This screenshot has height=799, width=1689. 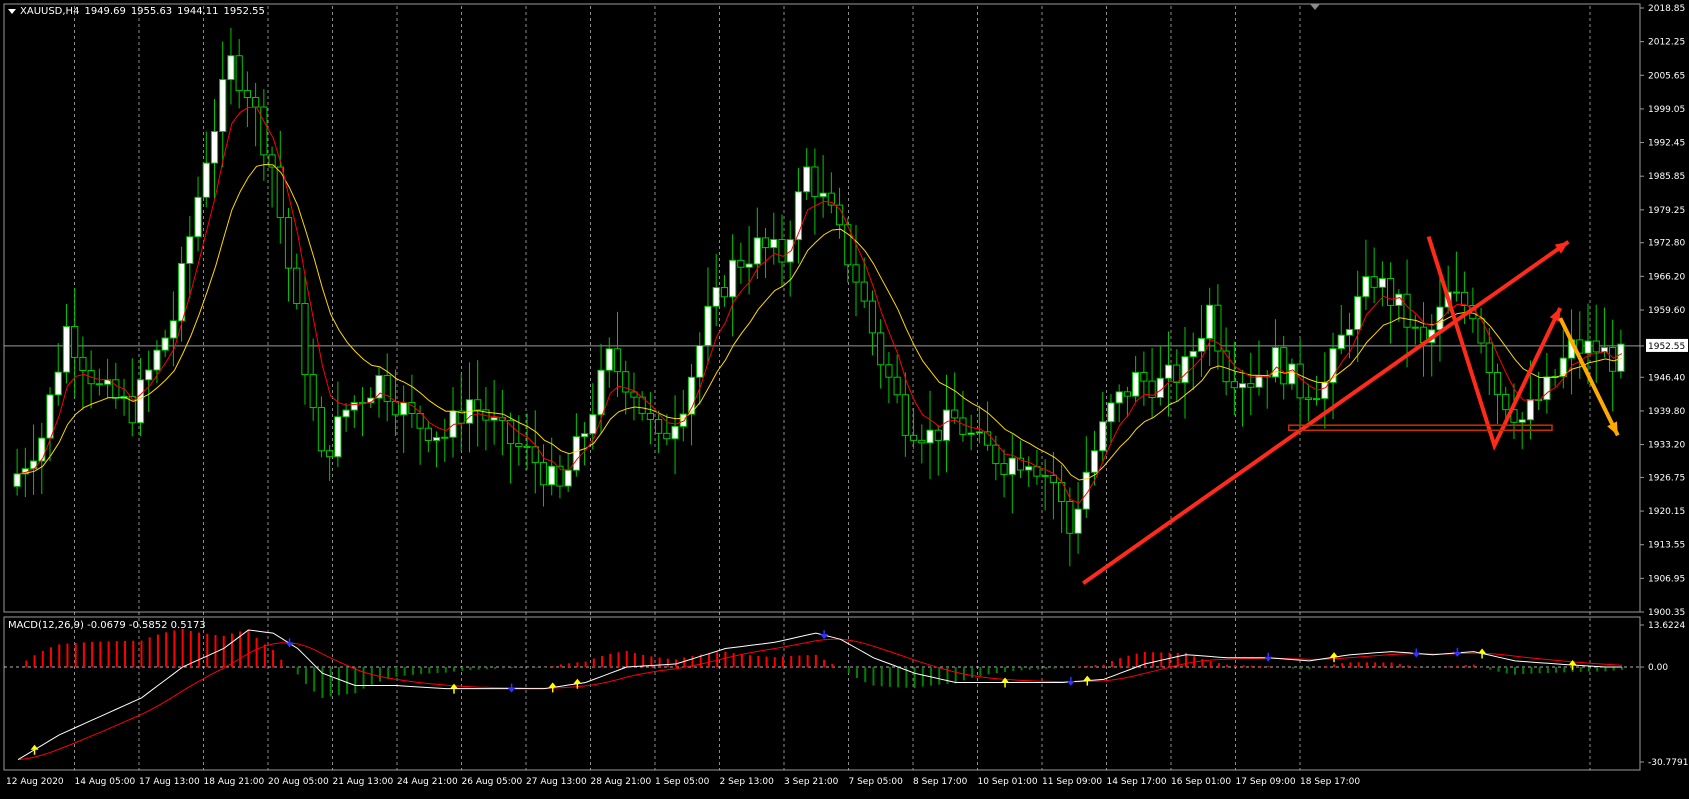 What do you see at coordinates (1668, 763) in the screenshot?
I see `macd-tick-label: -30.7791` at bounding box center [1668, 763].